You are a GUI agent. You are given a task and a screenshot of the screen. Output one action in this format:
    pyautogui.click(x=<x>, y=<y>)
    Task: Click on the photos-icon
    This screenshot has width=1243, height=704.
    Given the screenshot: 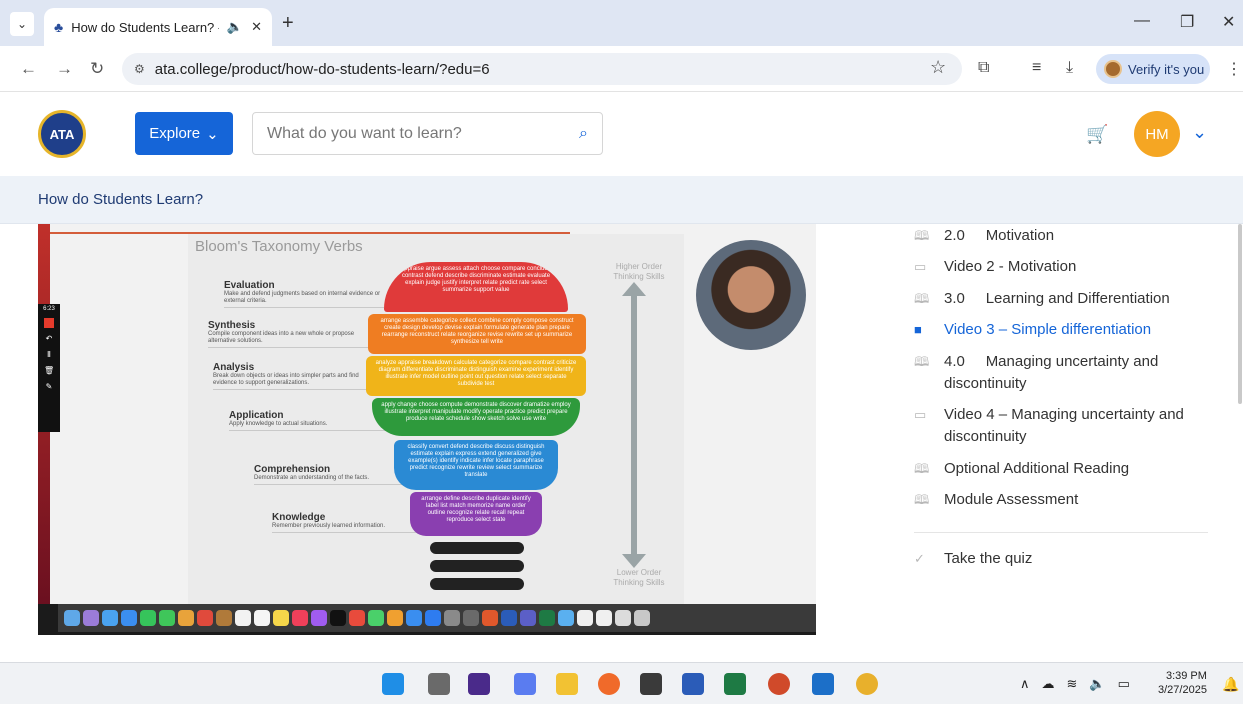 What is the action you would take?
    pyautogui.click(x=186, y=618)
    